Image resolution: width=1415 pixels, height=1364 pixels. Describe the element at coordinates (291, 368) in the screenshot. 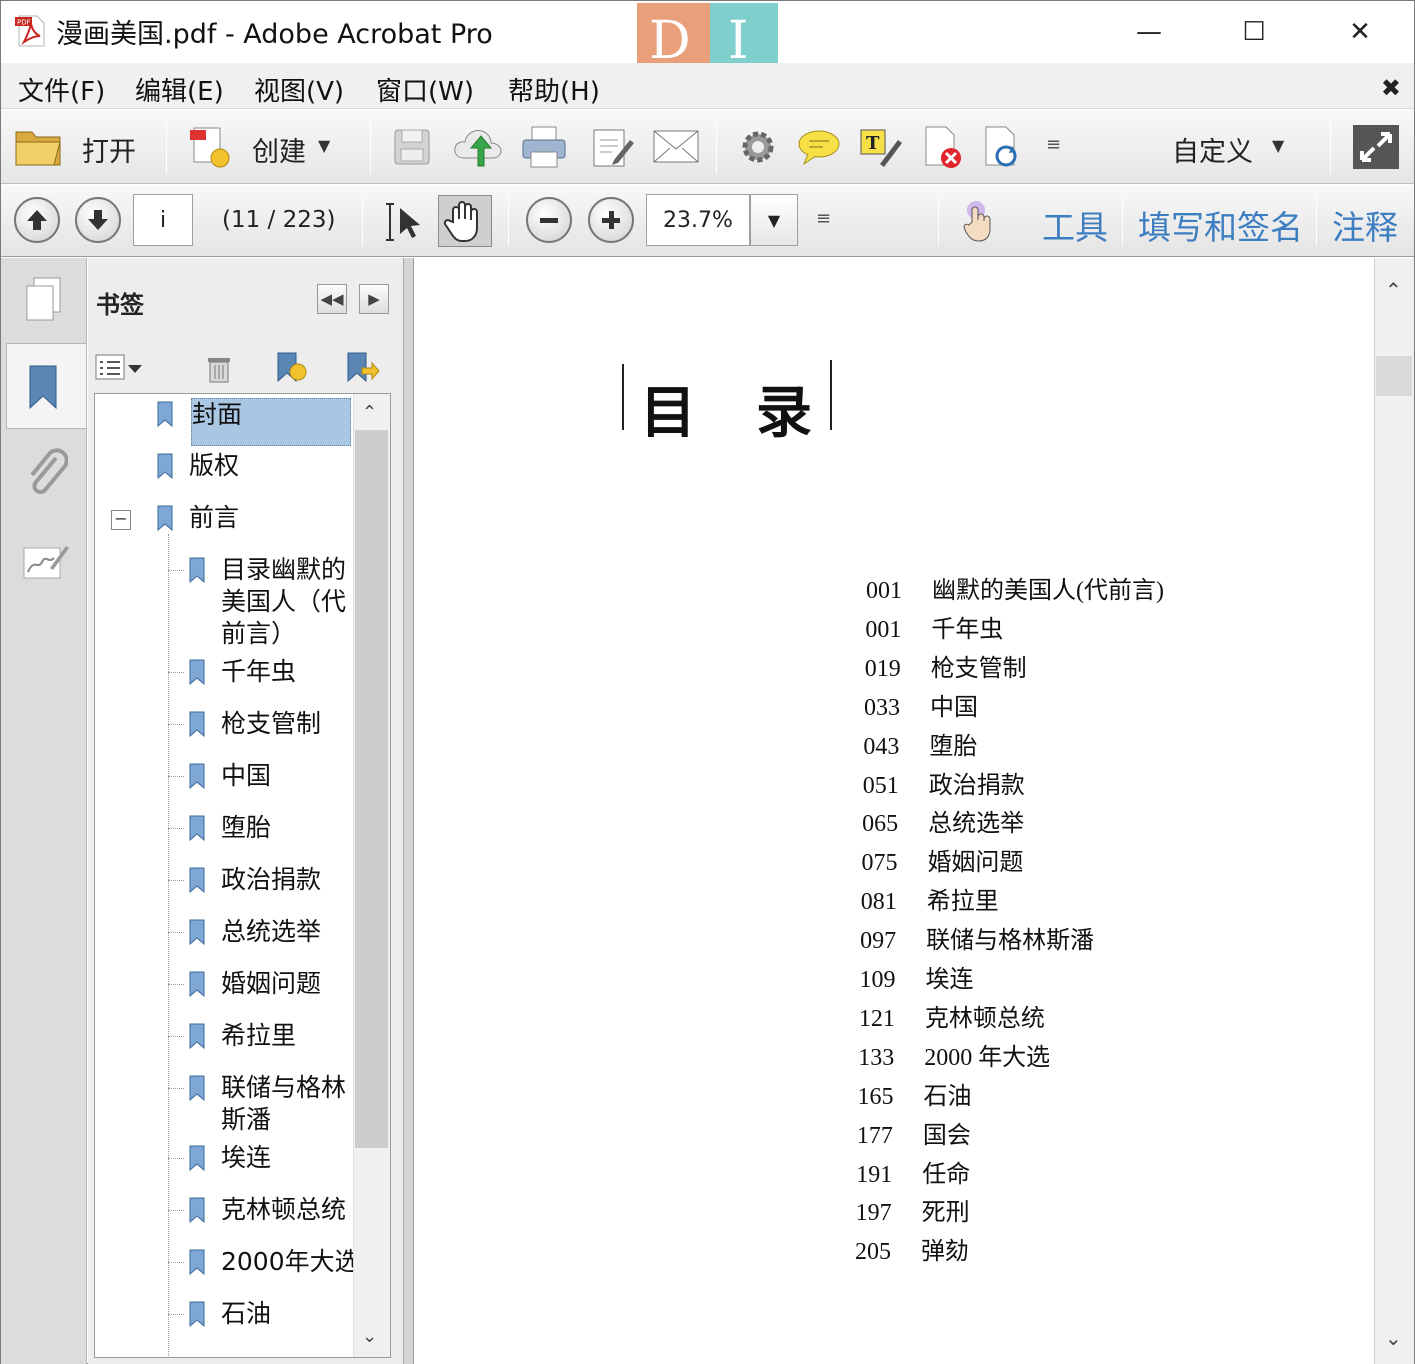

I see `new-bookmark-icon` at that location.